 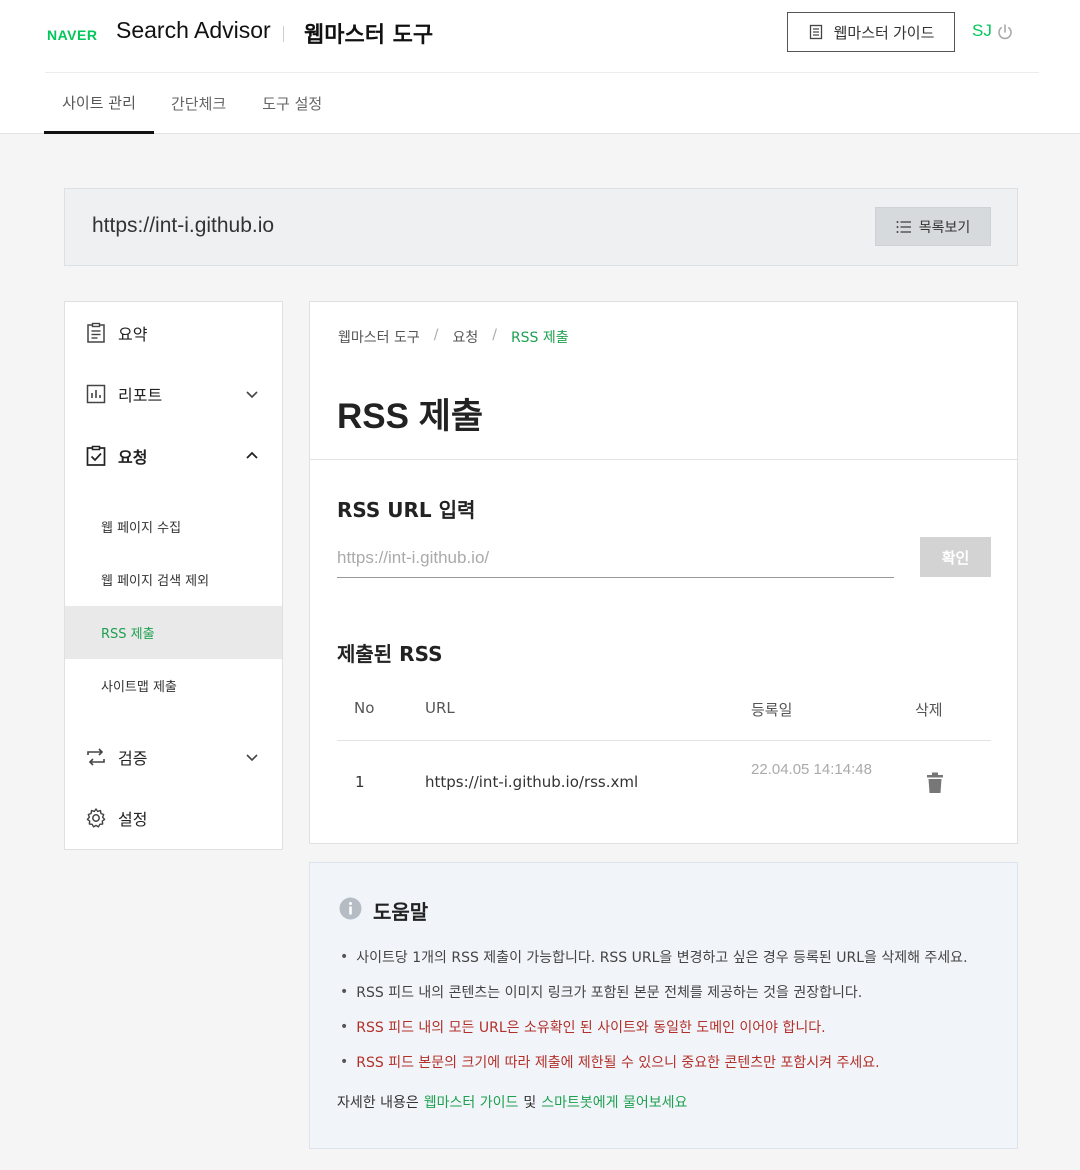 I want to click on naver-logo: NAVER, so click(x=72, y=35).